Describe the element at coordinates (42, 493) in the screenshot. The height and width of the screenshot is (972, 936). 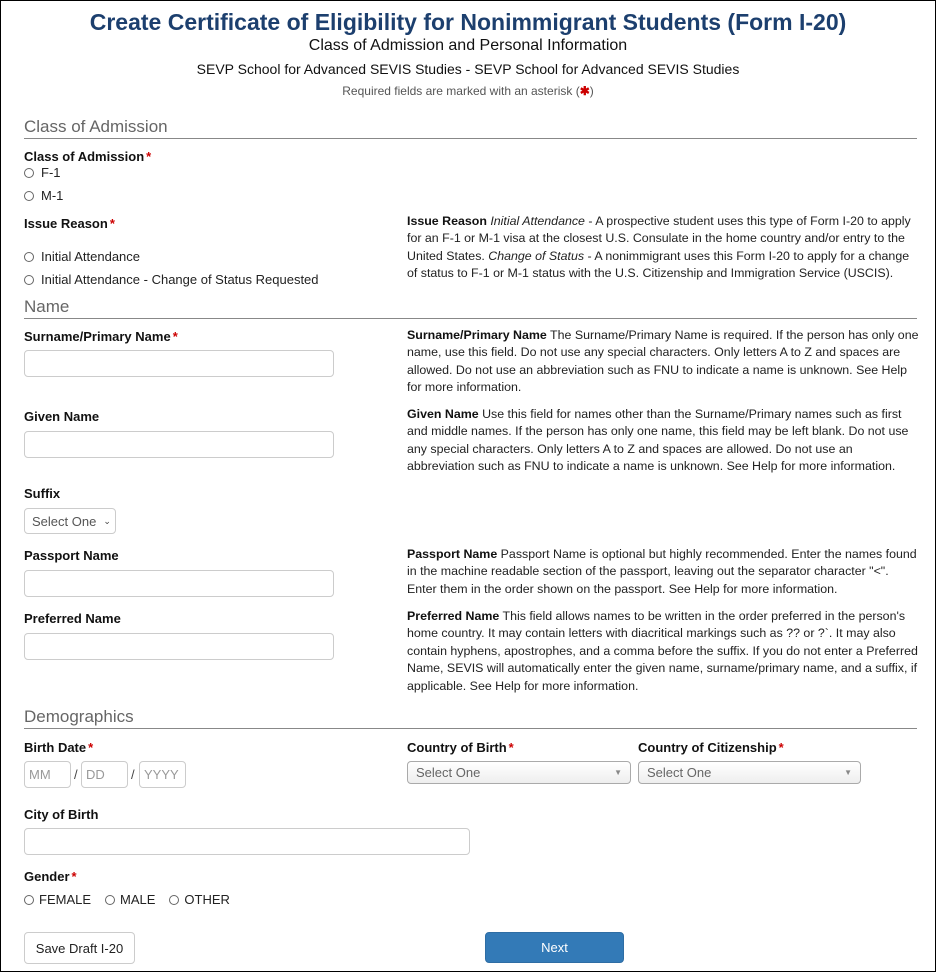
I see `suffix-label: Suffix` at that location.